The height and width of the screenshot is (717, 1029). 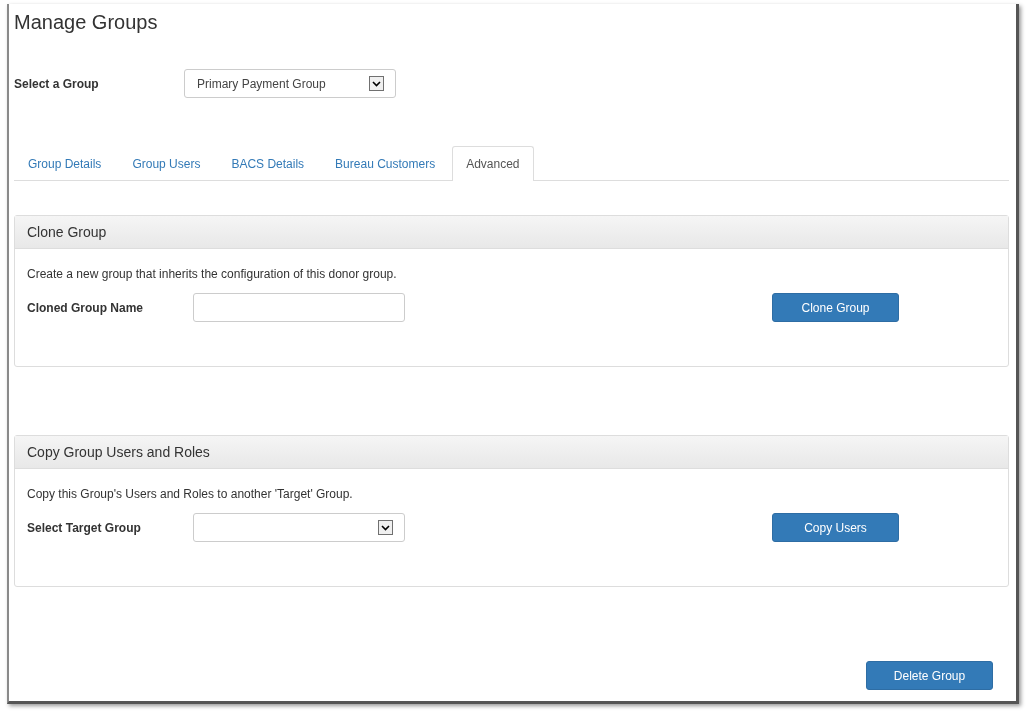 What do you see at coordinates (299, 307) in the screenshot?
I see `group-name-input` at bounding box center [299, 307].